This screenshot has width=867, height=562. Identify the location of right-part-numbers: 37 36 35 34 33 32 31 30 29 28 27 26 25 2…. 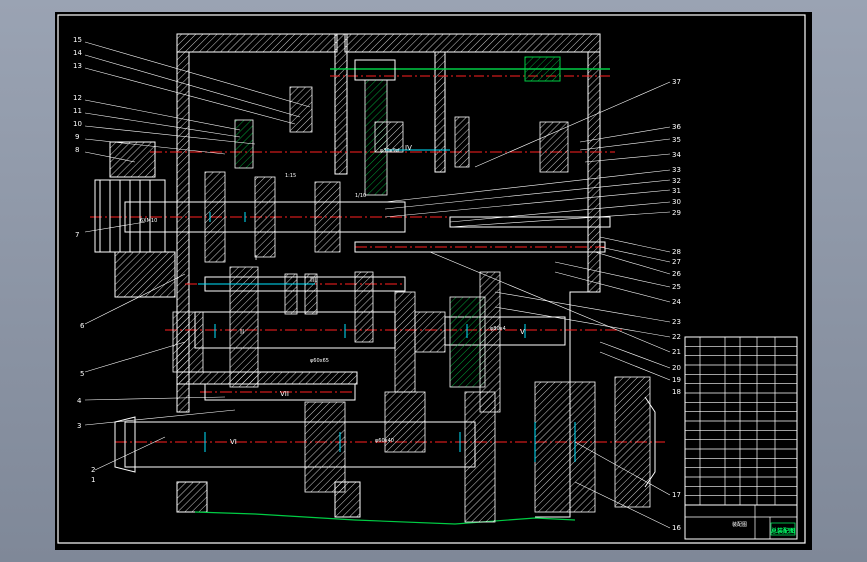
(676, 305).